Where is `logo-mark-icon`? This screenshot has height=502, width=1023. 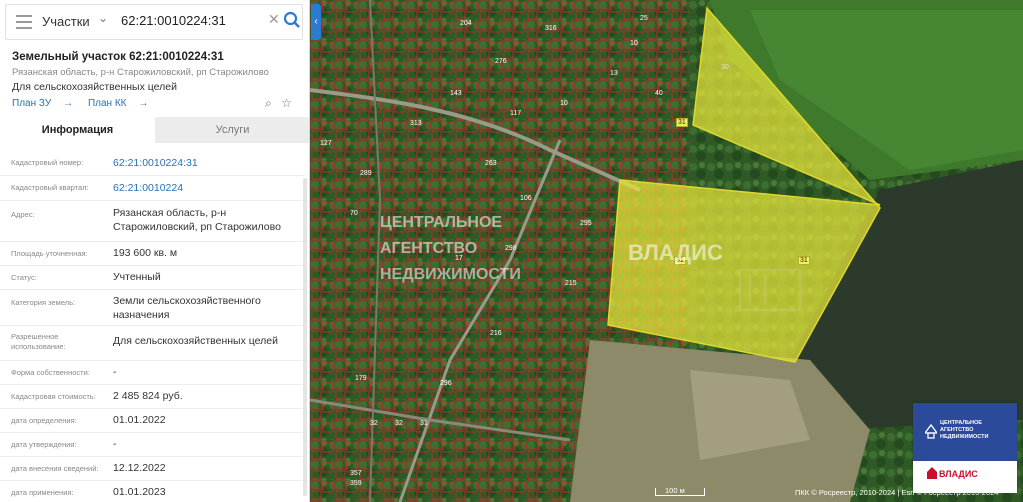 logo-mark-icon is located at coordinates (931, 431).